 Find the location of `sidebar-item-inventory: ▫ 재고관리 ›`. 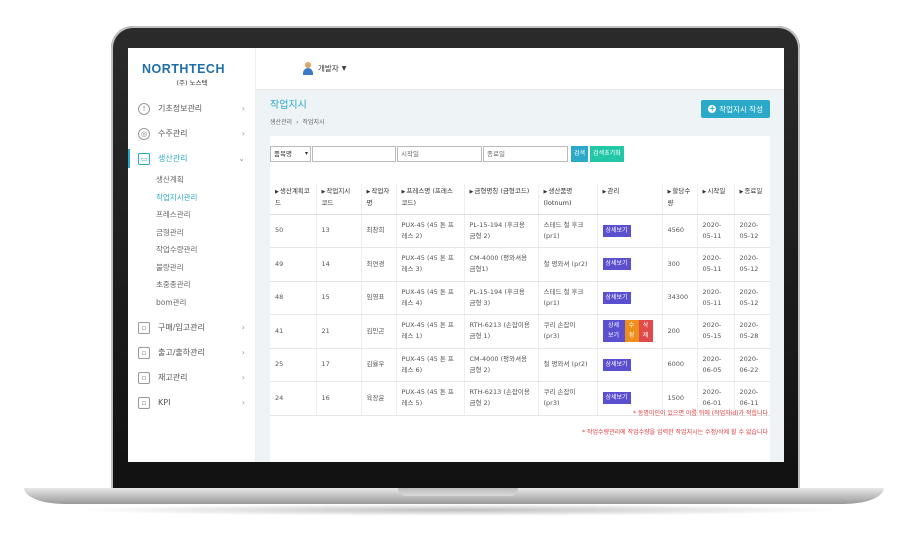

sidebar-item-inventory: ▫ 재고관리 › is located at coordinates (191, 377).